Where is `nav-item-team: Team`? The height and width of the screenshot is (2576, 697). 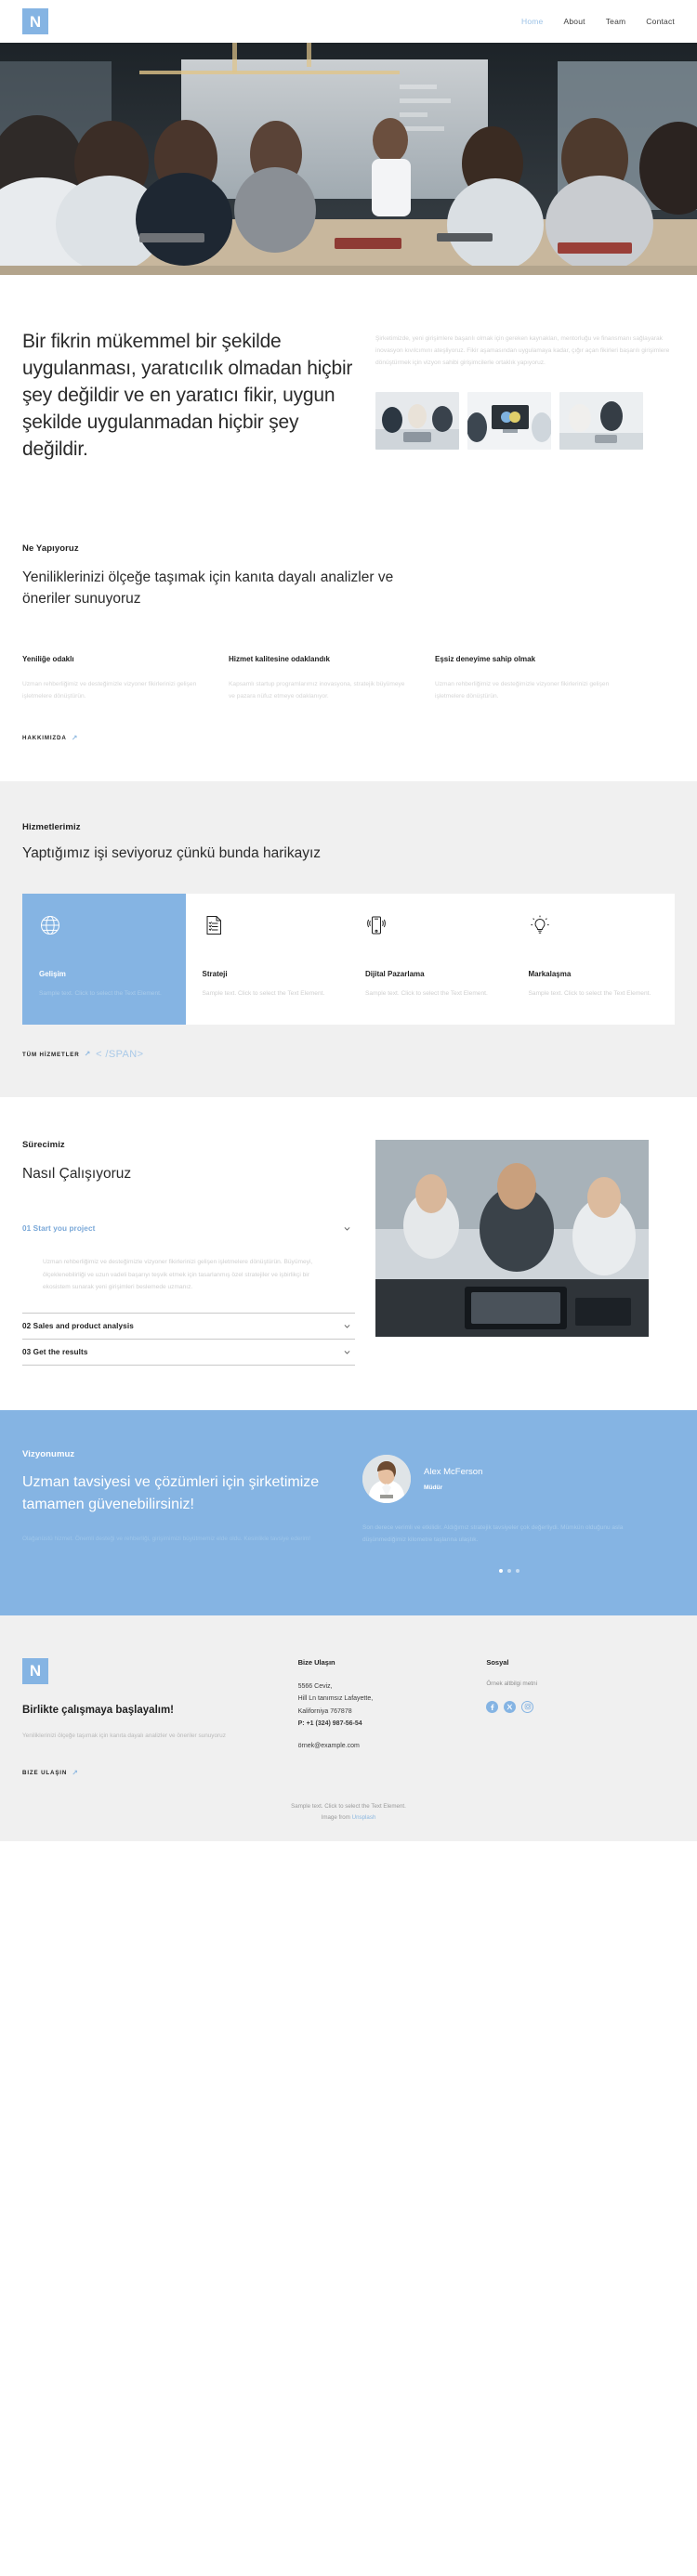 nav-item-team: Team is located at coordinates (616, 22).